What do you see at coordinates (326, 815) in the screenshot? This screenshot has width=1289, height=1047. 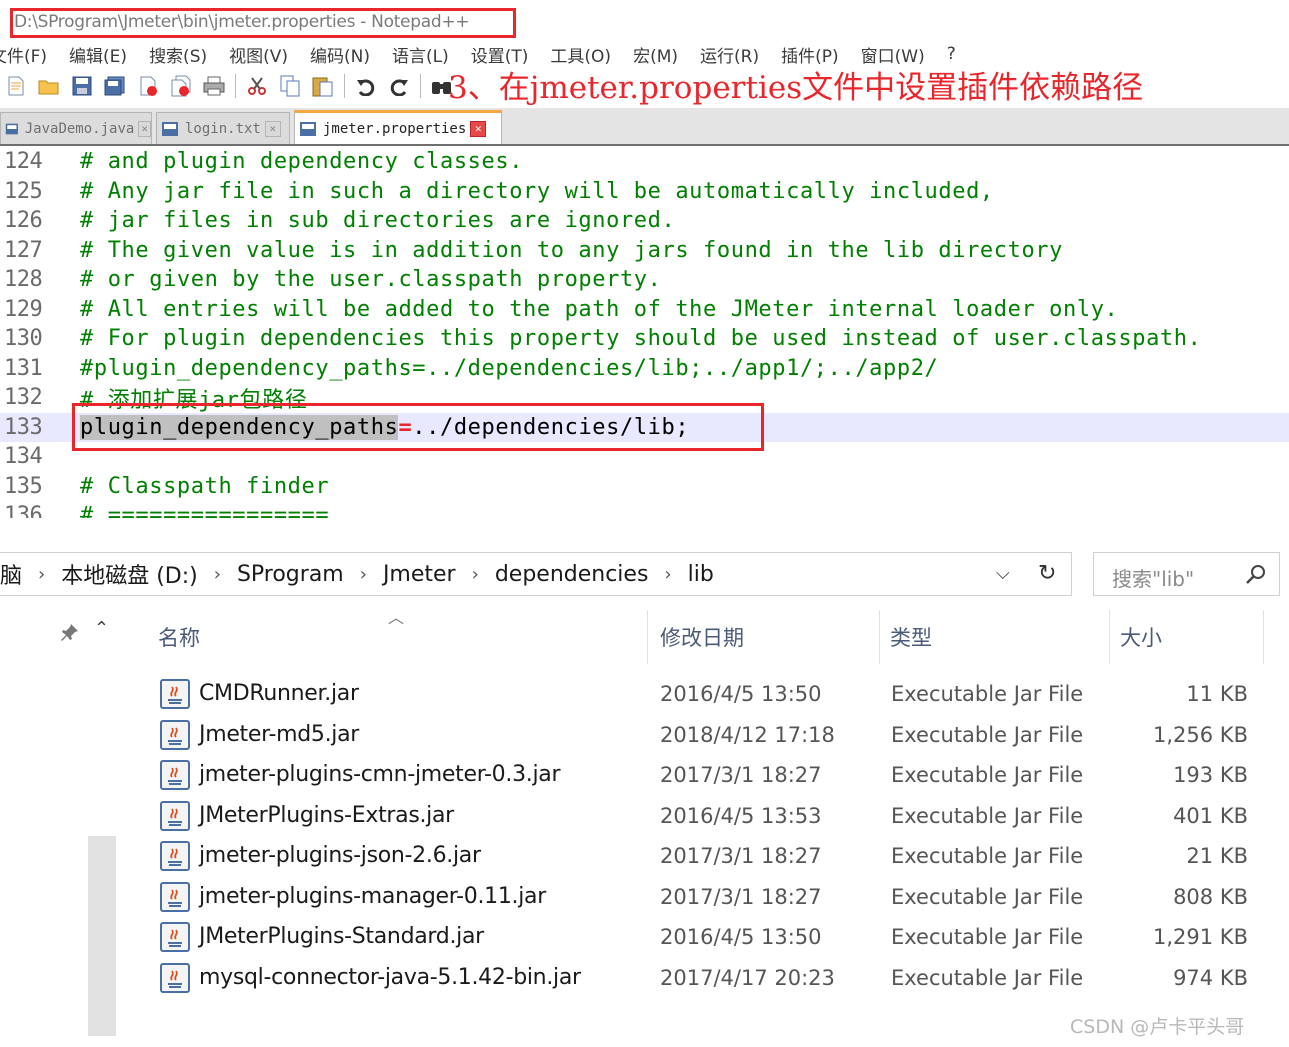 I see `file-name: JMeterPlugins-Extras.jar` at bounding box center [326, 815].